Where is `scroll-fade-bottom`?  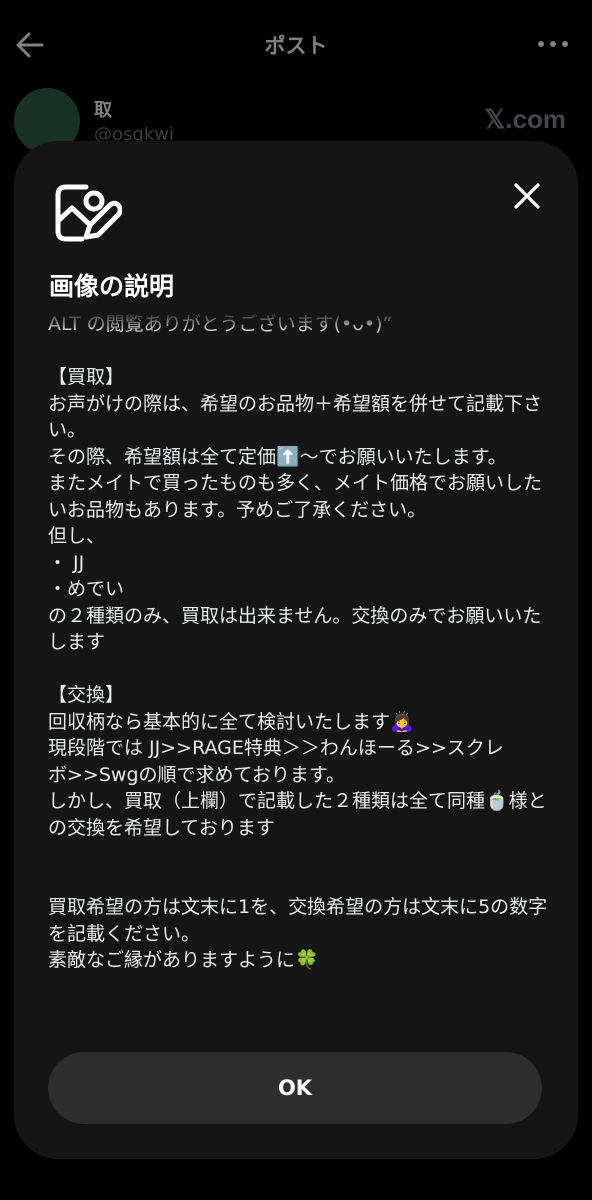
scroll-fade-bottom is located at coordinates (298, 1019).